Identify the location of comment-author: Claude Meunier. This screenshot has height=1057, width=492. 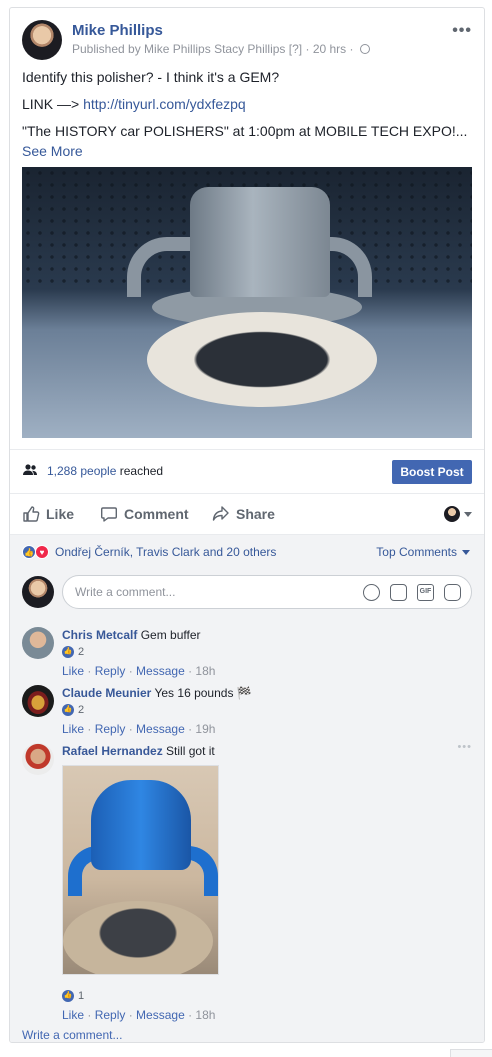
(106, 693).